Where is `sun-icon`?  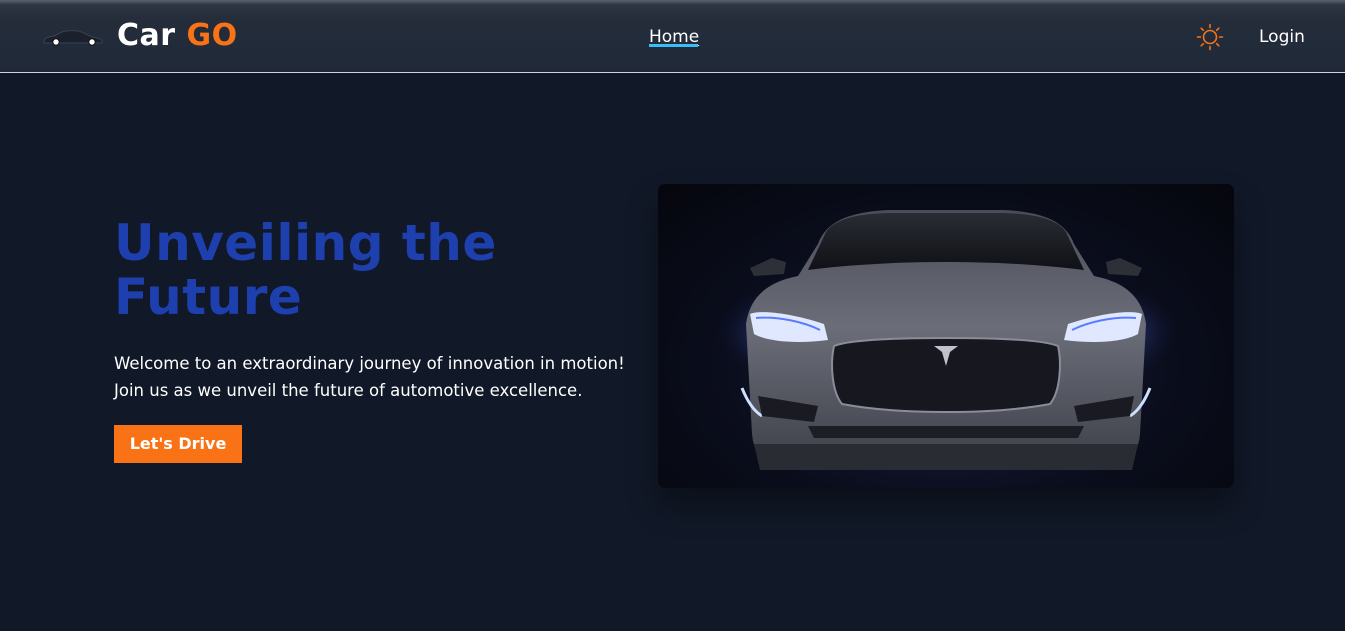
sun-icon is located at coordinates (1210, 37).